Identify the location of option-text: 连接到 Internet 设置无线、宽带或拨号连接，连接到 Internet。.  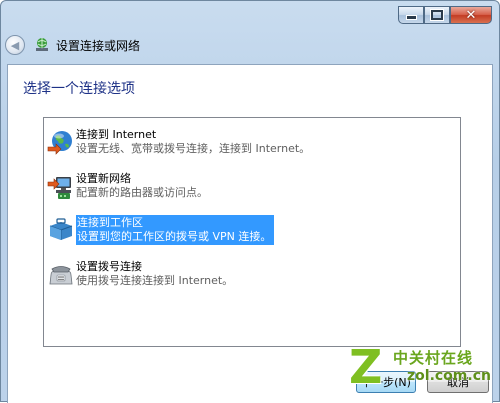
(193, 142).